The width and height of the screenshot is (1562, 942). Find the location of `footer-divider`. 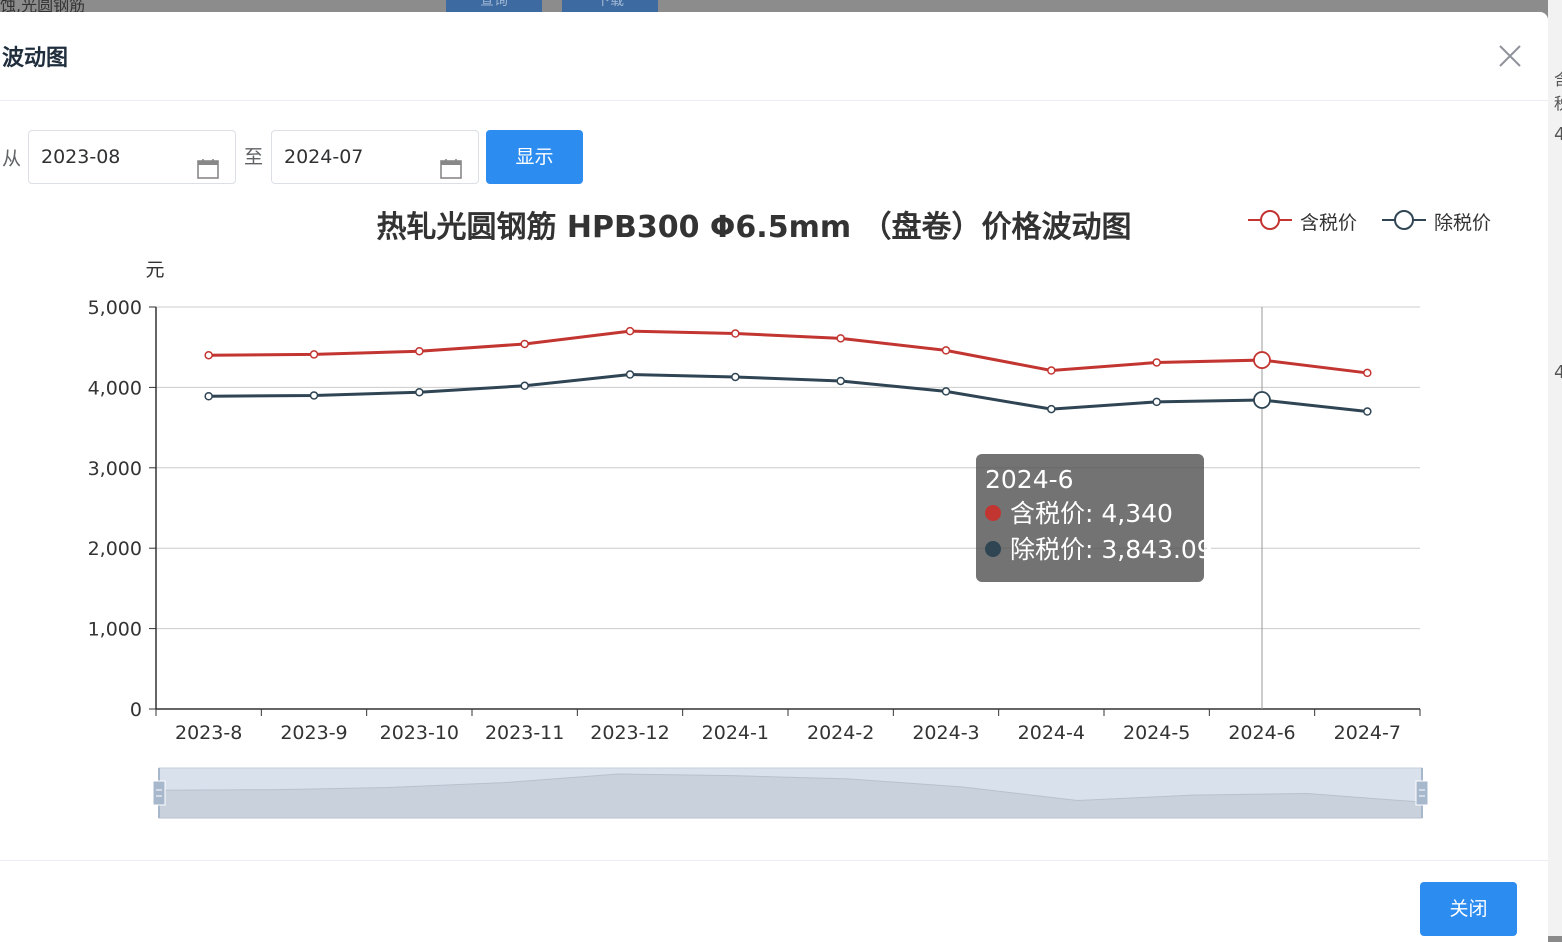

footer-divider is located at coordinates (774, 860).